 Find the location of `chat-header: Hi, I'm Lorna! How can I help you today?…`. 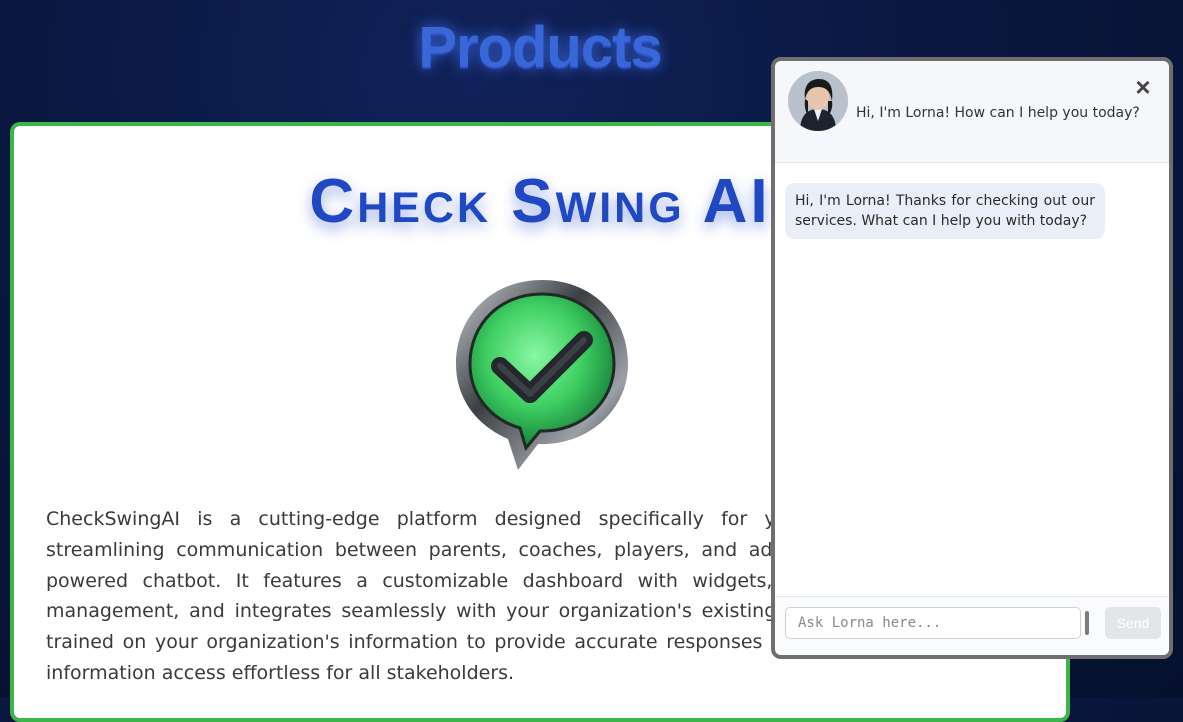

chat-header: Hi, I'm Lorna! How can I help you today?… is located at coordinates (972, 112).